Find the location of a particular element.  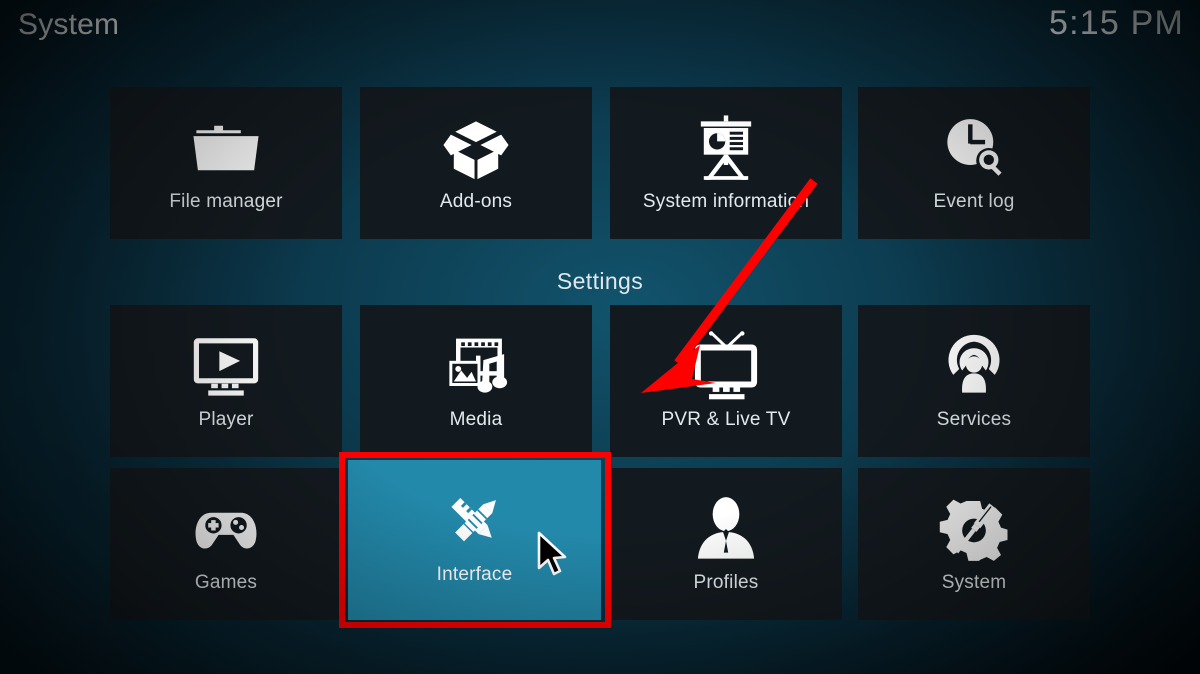

gear-screwdriver-icon is located at coordinates (974, 529).